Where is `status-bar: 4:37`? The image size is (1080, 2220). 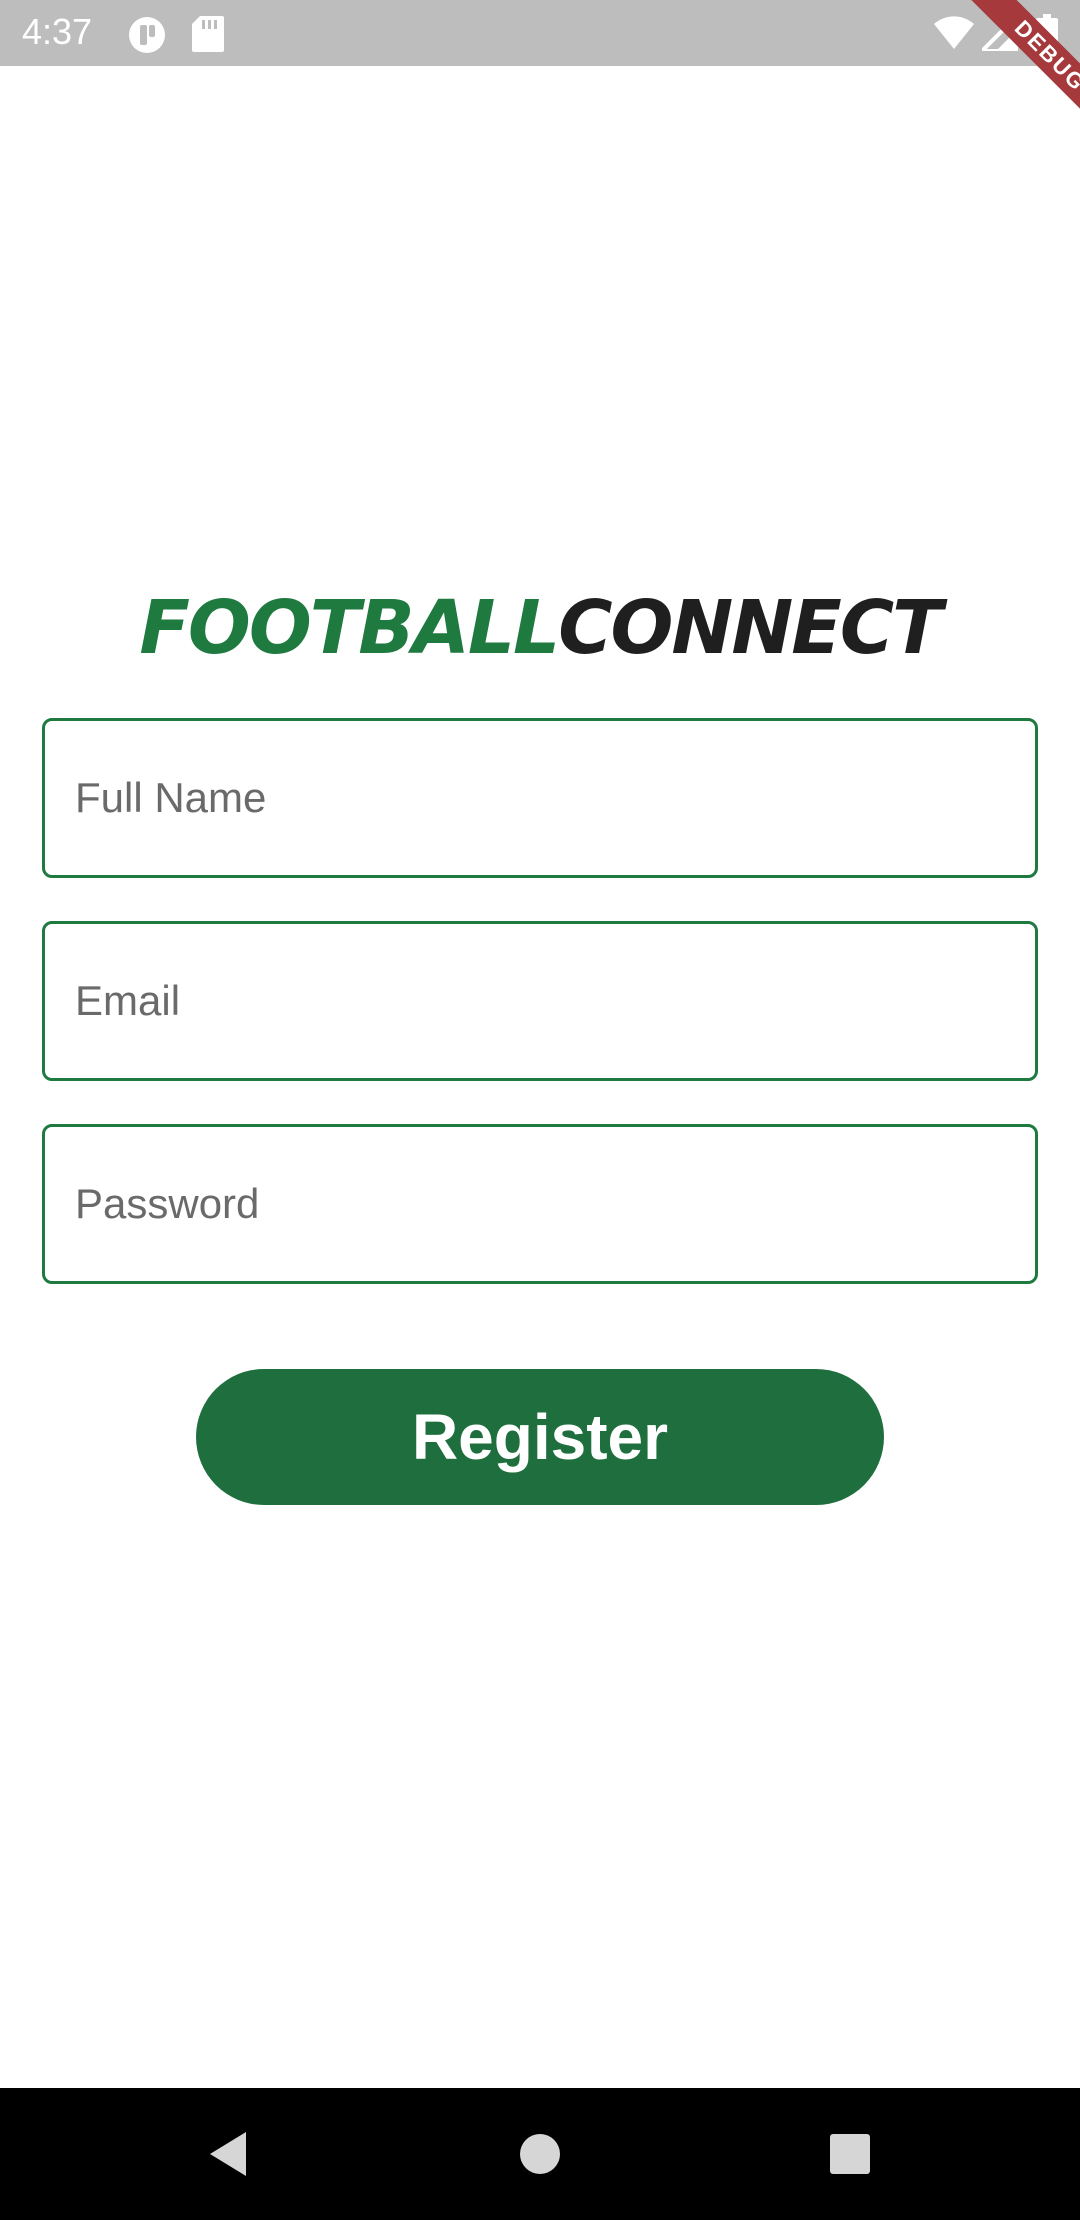
status-bar: 4:37 is located at coordinates (540, 33).